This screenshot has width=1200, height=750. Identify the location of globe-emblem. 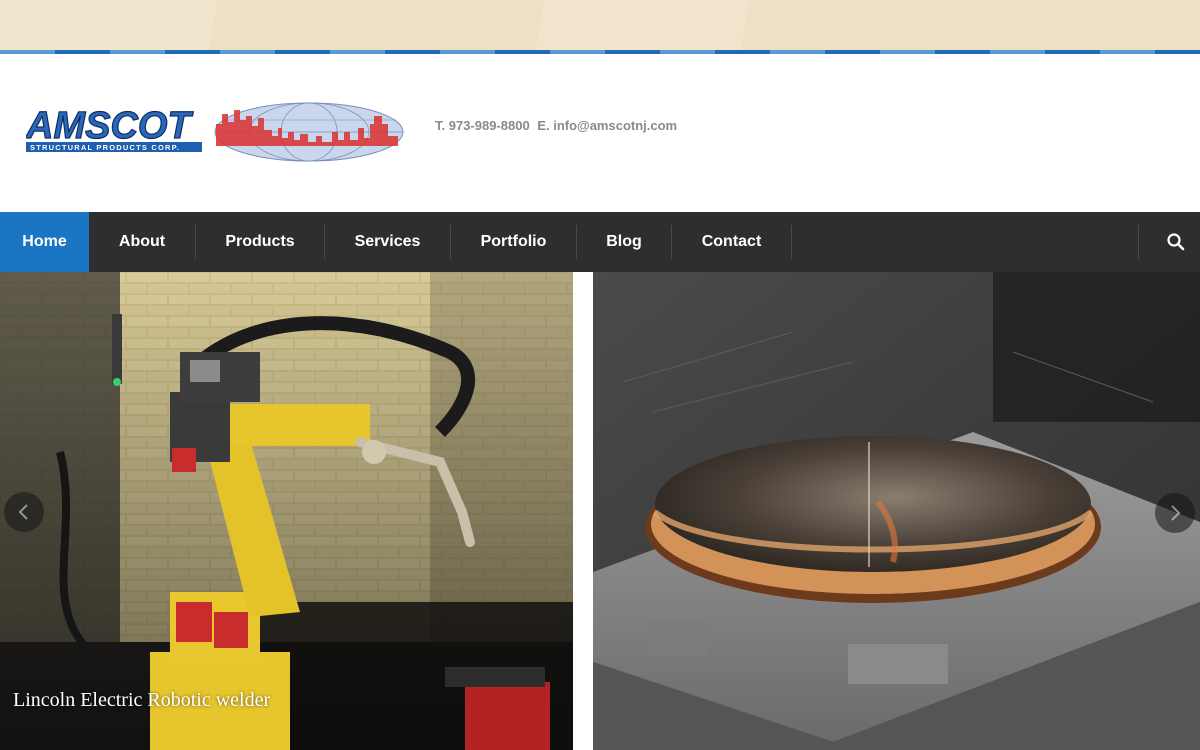
(309, 132).